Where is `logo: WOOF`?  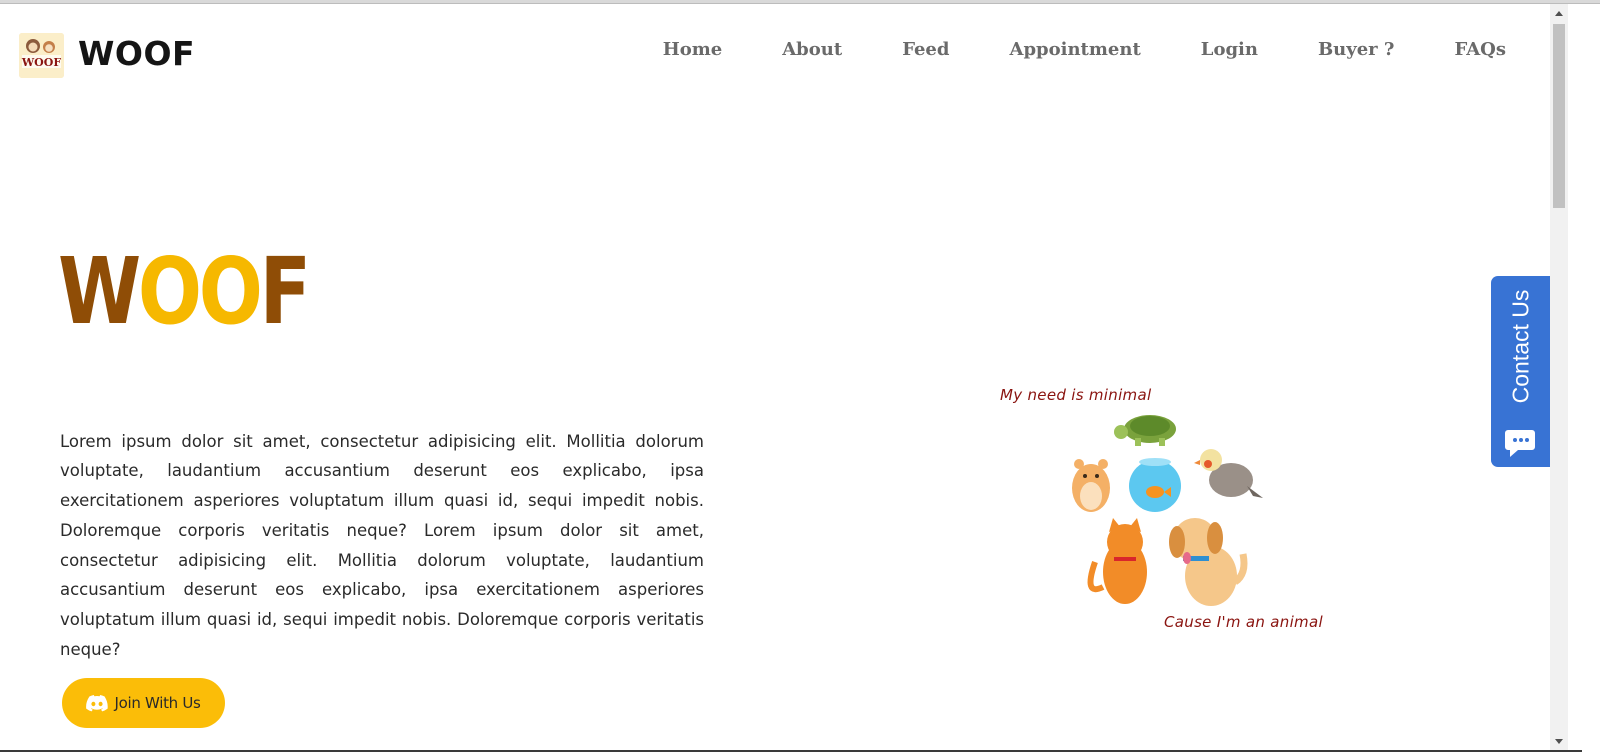 logo: WOOF is located at coordinates (41, 55).